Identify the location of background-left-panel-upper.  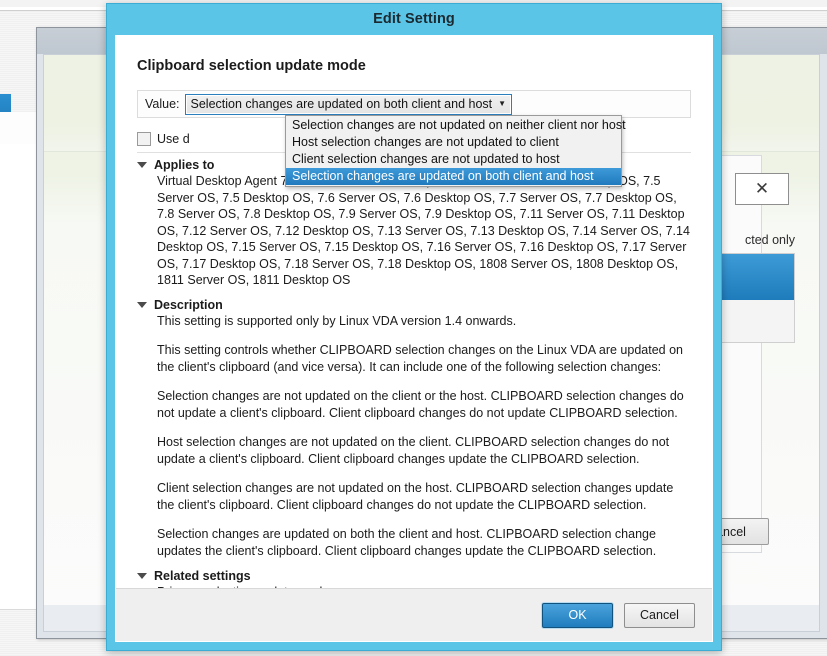
(18, 128).